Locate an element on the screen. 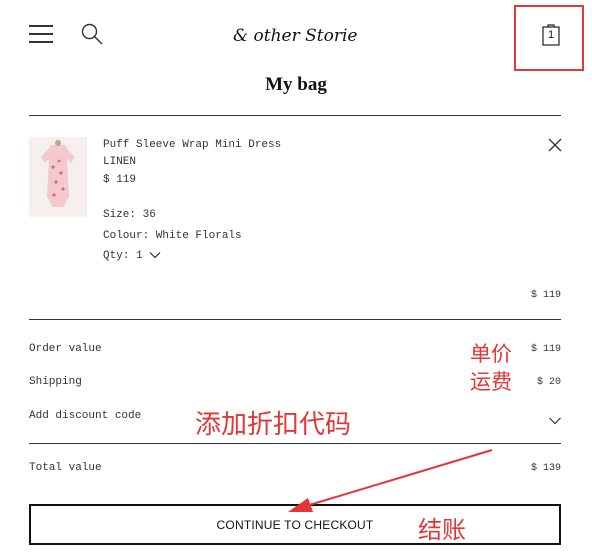  site-header: & other Stories 1 is located at coordinates (296, 35).